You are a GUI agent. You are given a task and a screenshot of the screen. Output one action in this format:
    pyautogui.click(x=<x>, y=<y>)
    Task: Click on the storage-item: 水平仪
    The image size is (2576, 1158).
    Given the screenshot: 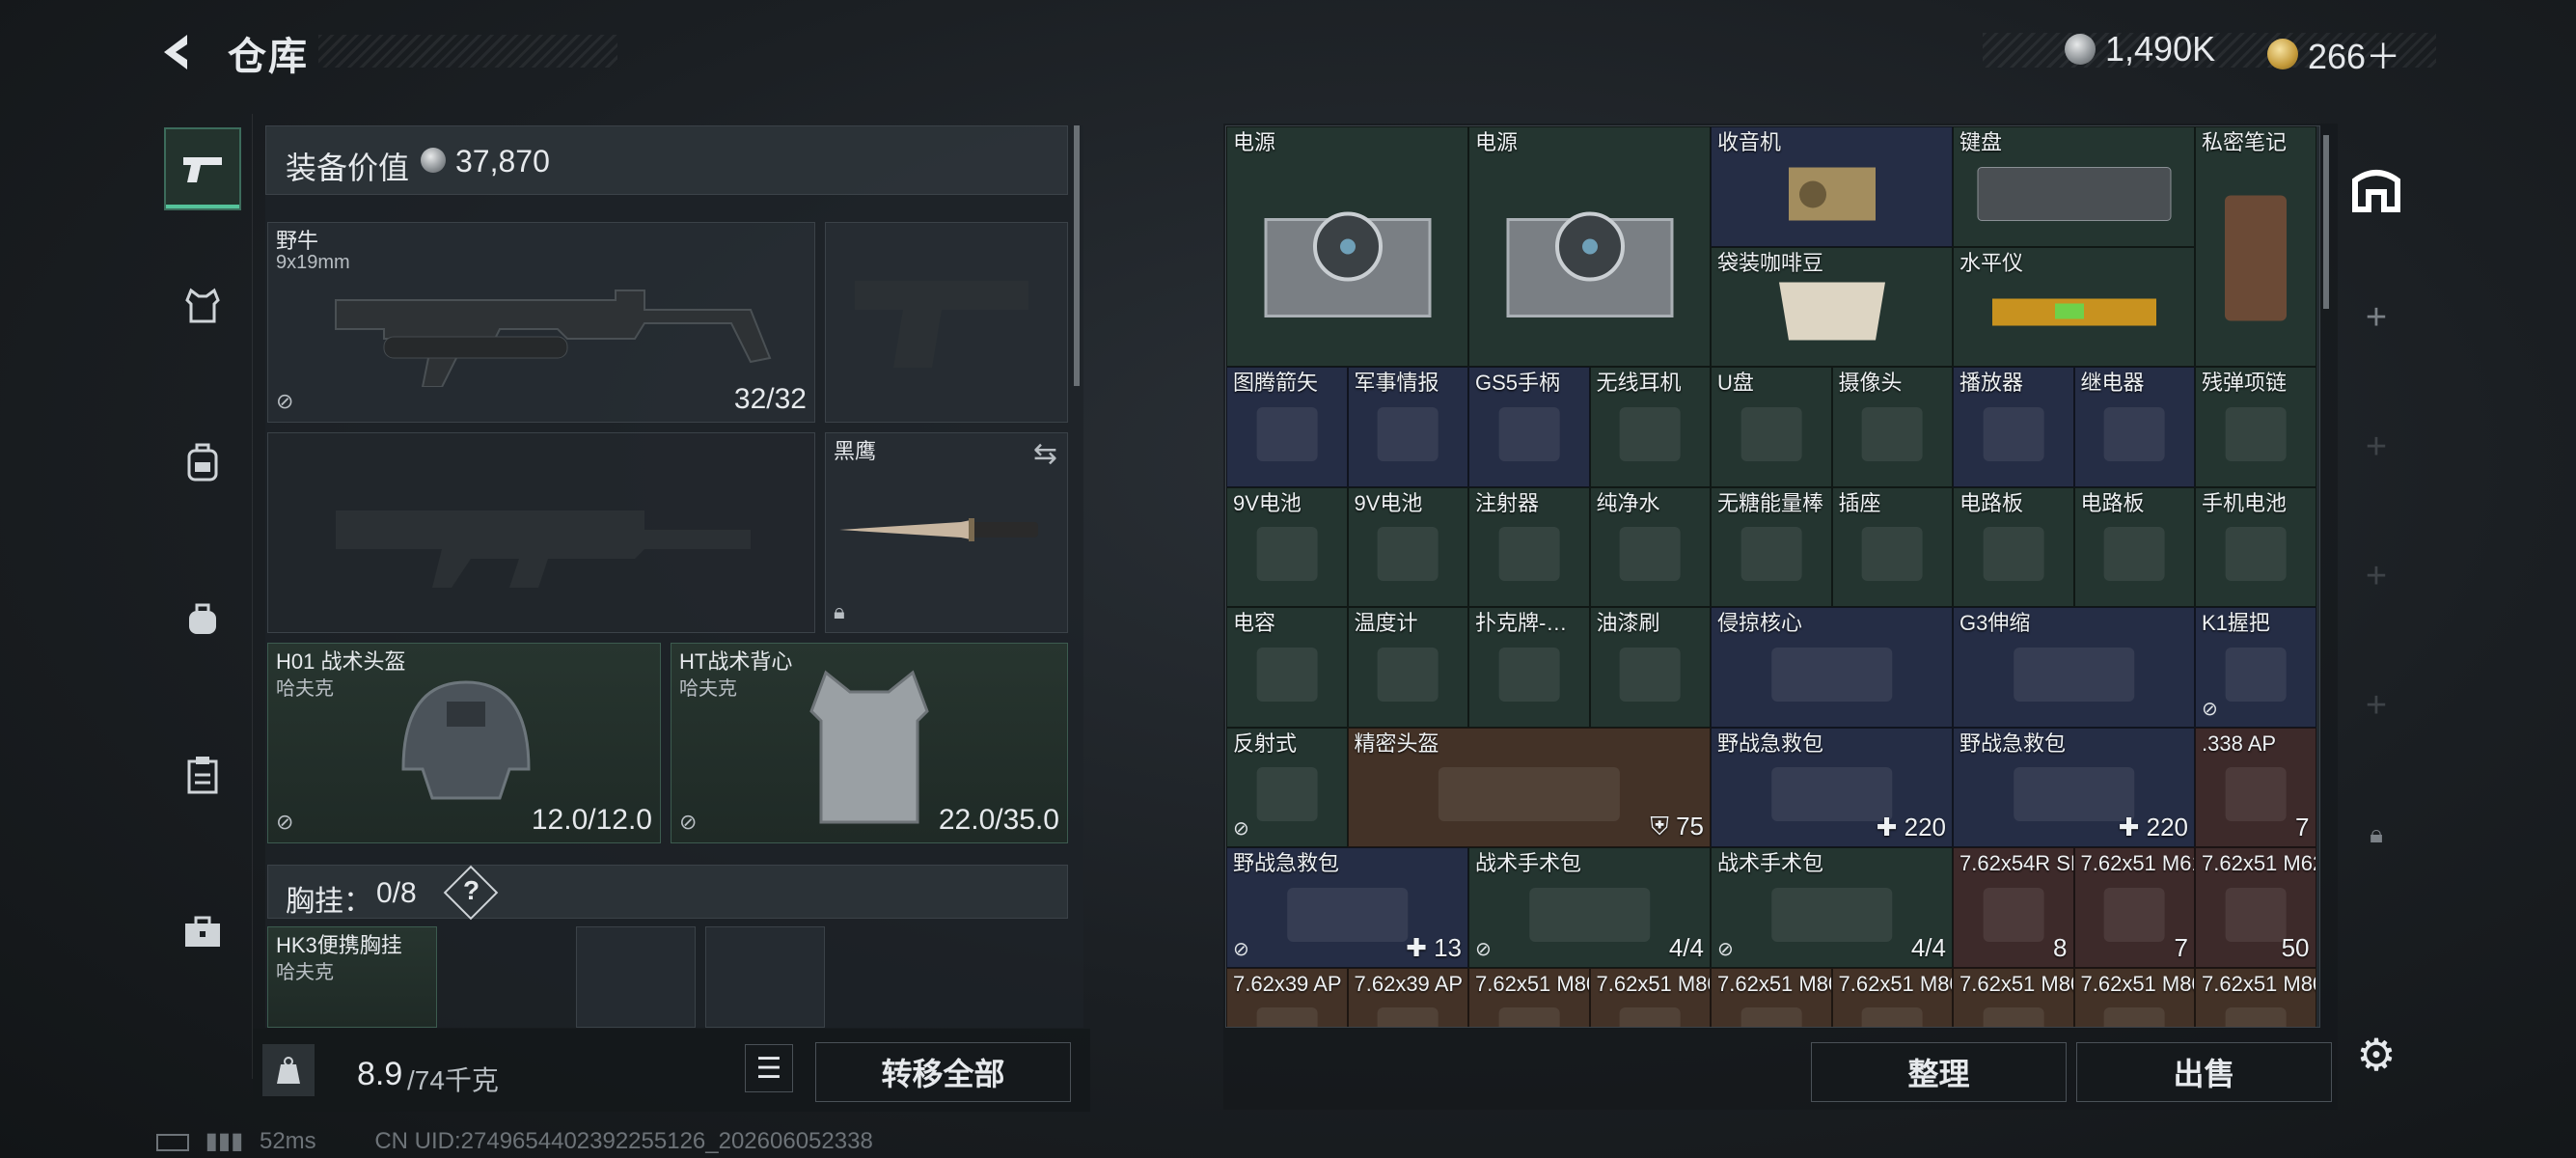 What is the action you would take?
    pyautogui.click(x=2074, y=306)
    